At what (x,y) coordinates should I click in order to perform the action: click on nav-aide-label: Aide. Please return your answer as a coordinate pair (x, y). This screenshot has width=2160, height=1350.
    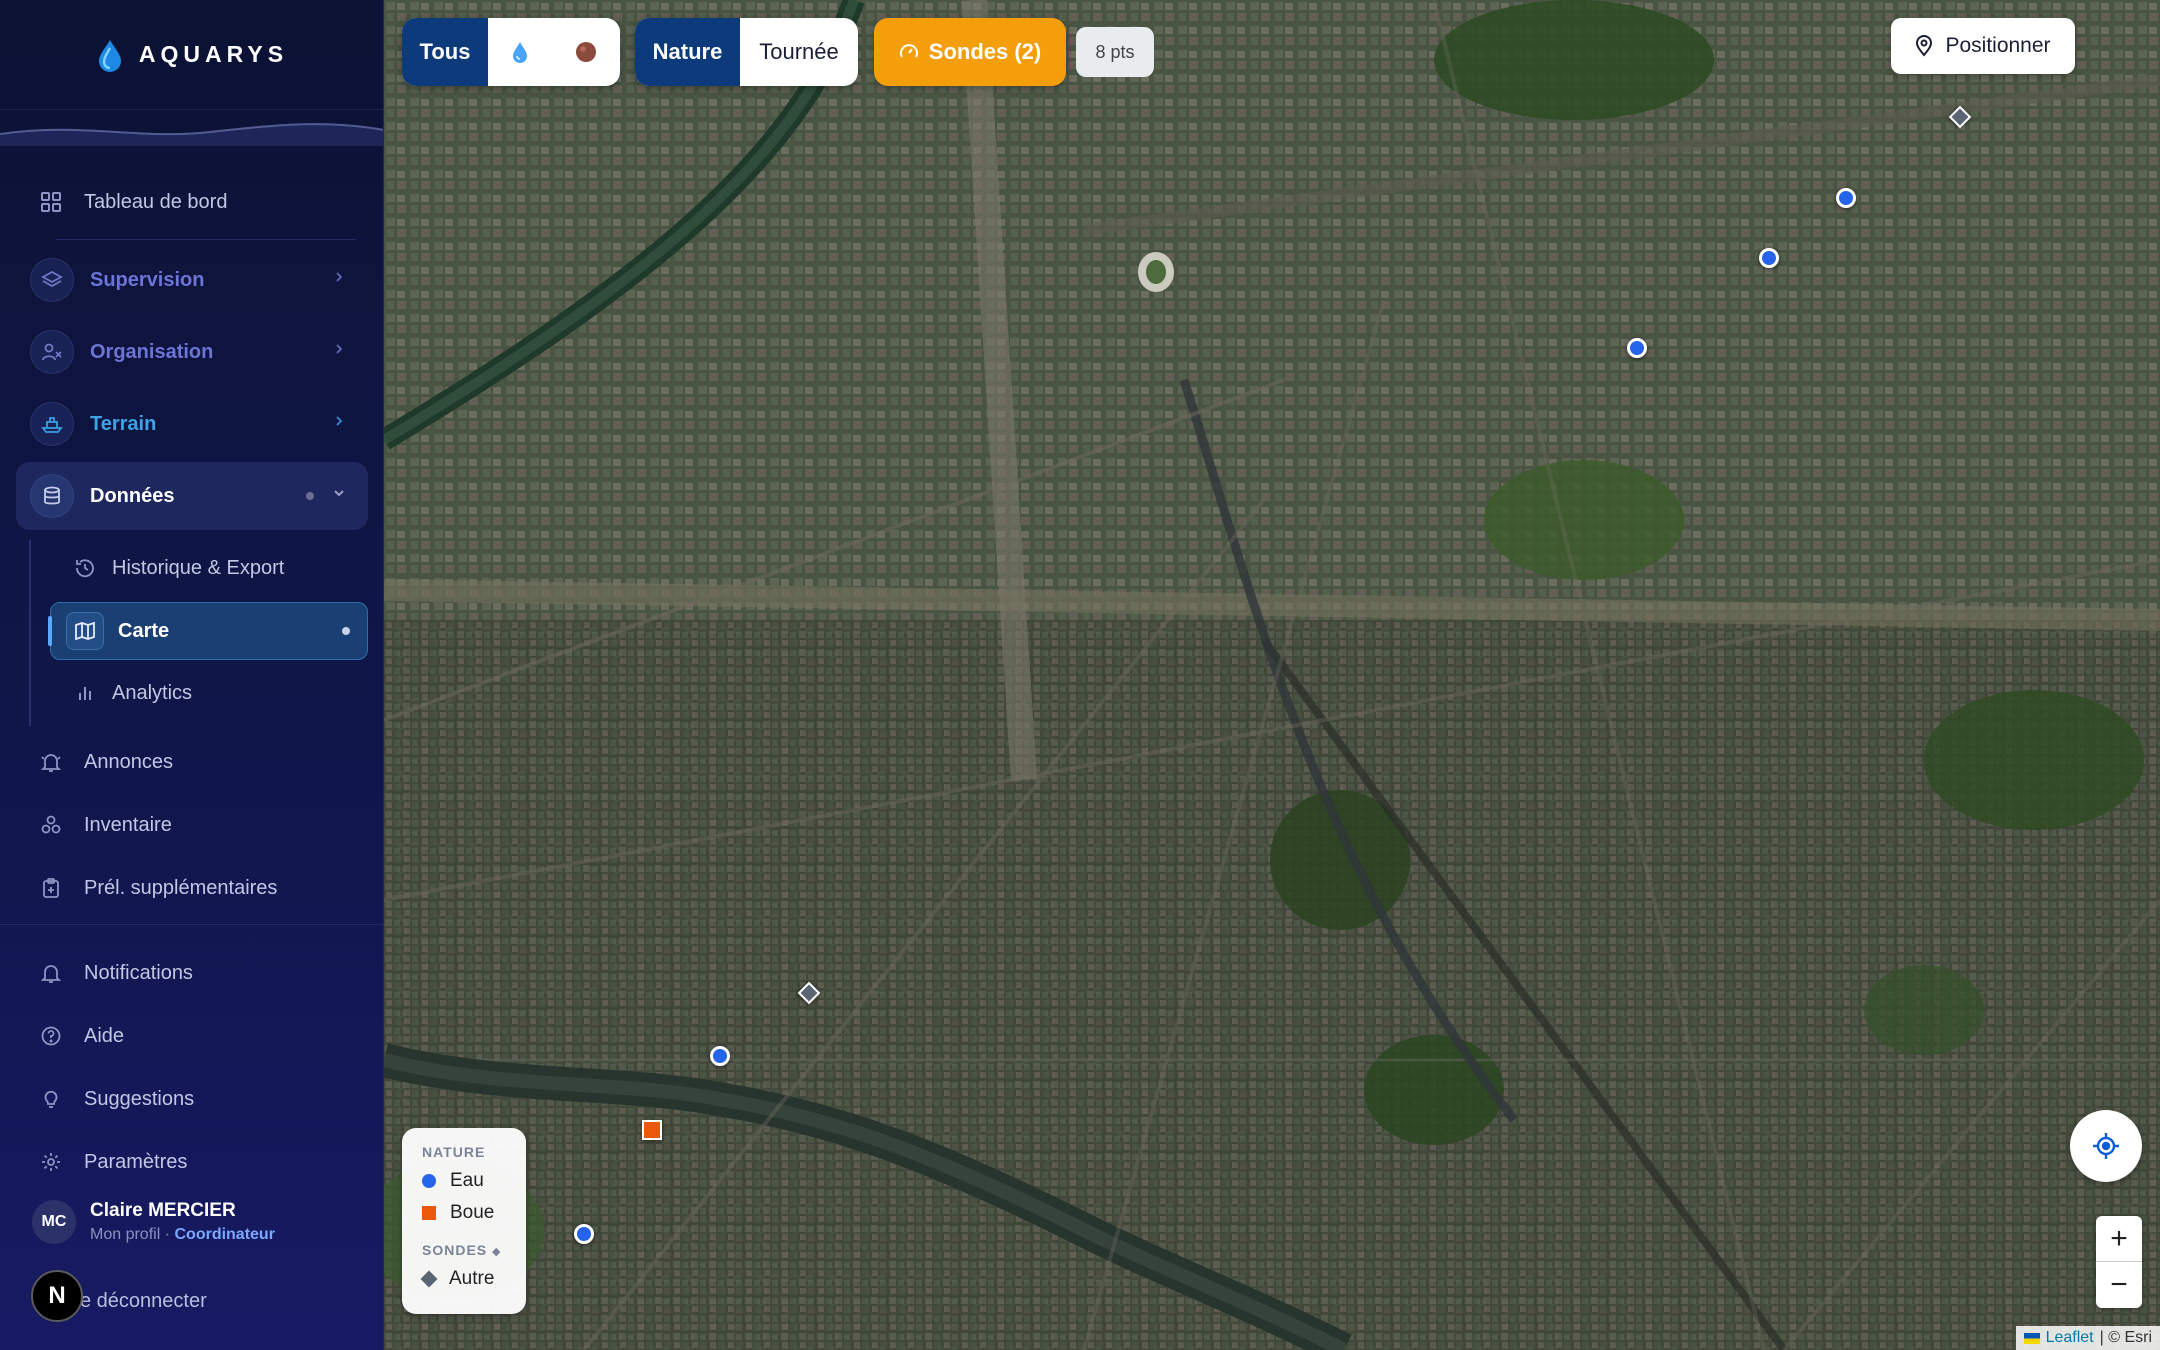
    Looking at the image, I should click on (104, 1035).